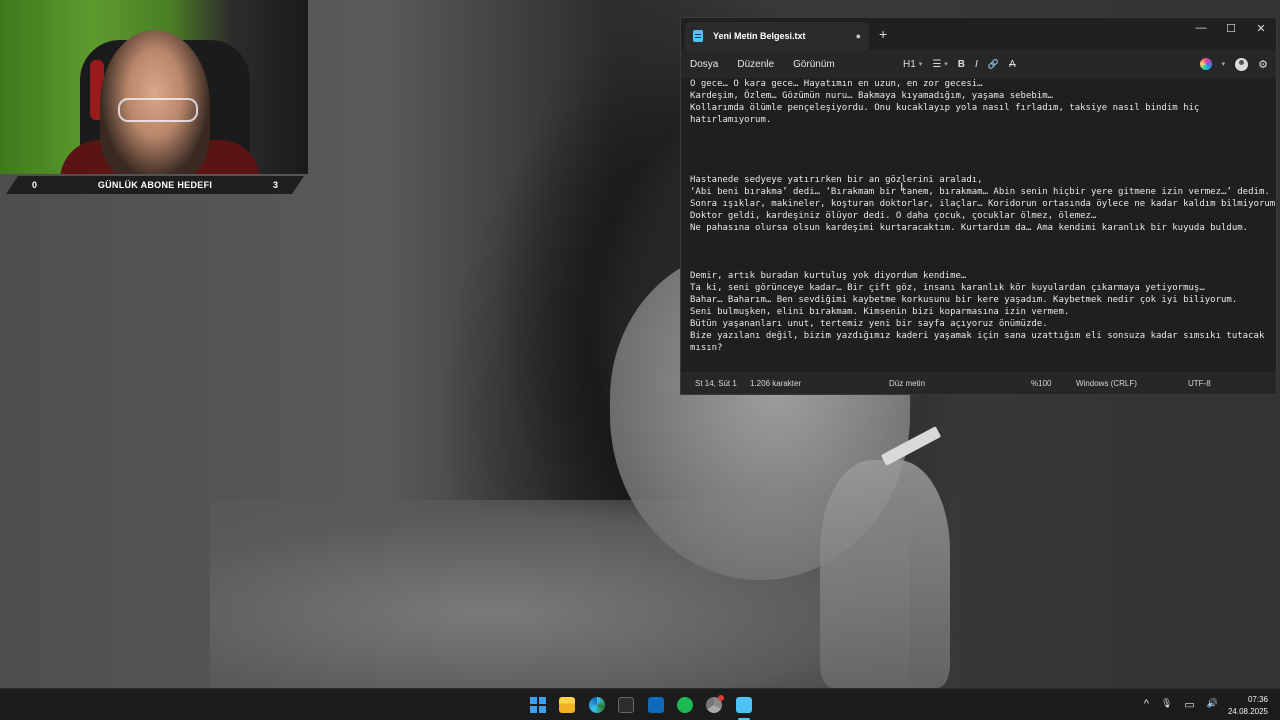 The height and width of the screenshot is (720, 1280). What do you see at coordinates (685, 705) in the screenshot?
I see `spotify-icon` at bounding box center [685, 705].